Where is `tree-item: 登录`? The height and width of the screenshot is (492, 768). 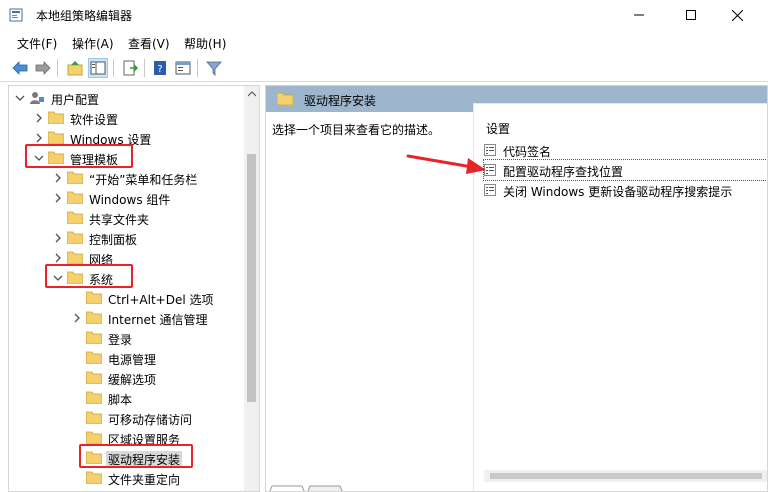
tree-item: 登录 is located at coordinates (127, 338).